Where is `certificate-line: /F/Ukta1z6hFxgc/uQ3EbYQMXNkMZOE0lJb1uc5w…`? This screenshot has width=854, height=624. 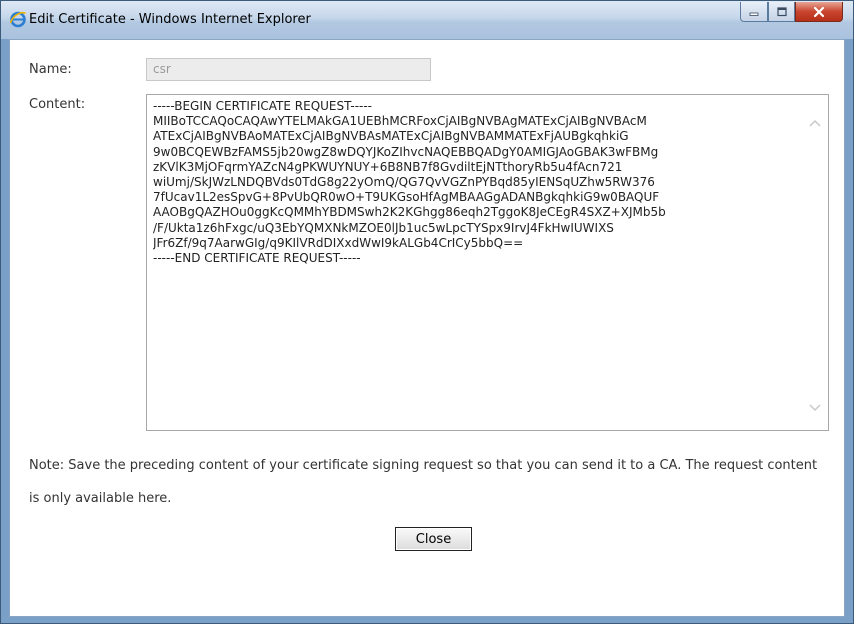
certificate-line: /F/Ukta1z6hFxgc/uQ3EbYQMXNkMZOE0lJb1uc5w… is located at coordinates (383, 227).